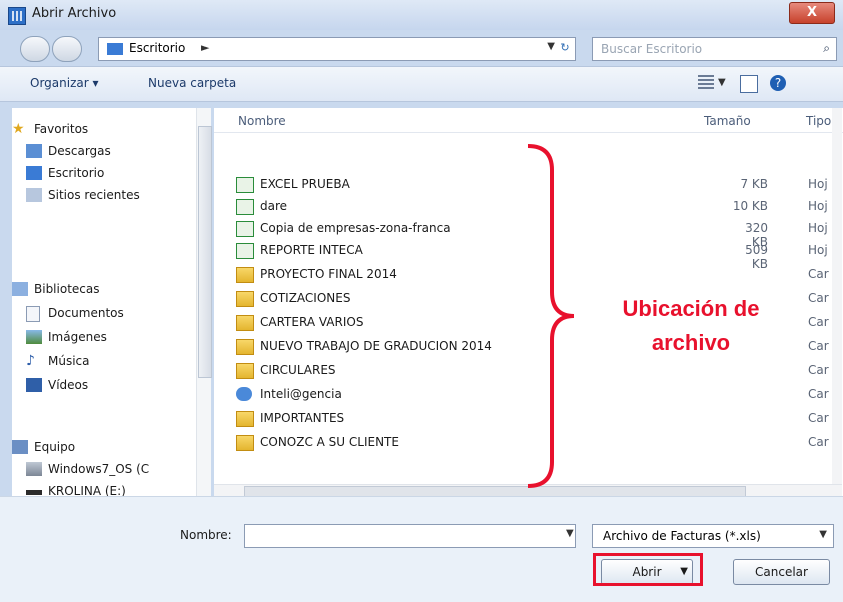 The width and height of the screenshot is (843, 602). I want to click on annotation-highlight-box, so click(648, 569).